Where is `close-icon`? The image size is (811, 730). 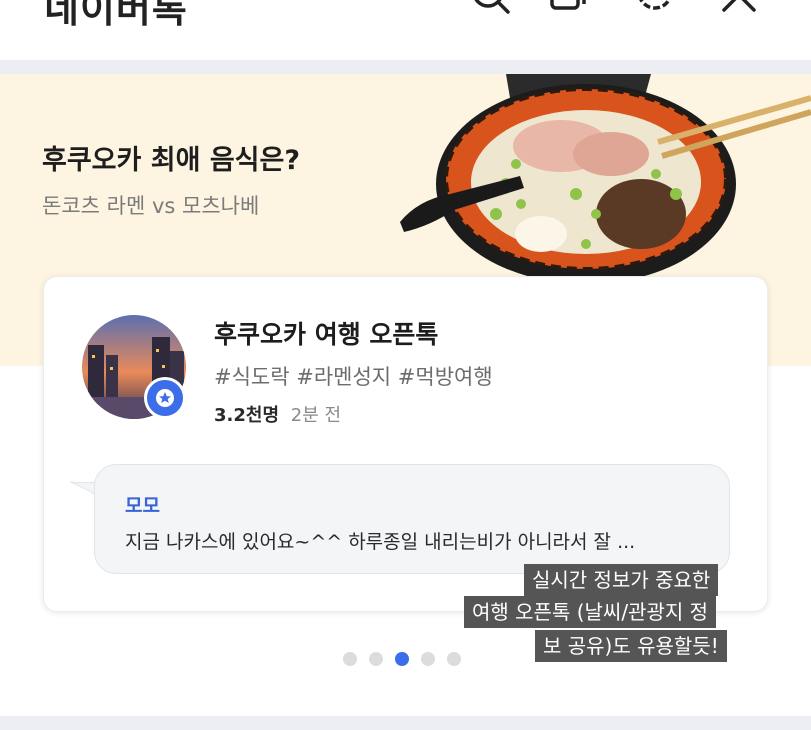 close-icon is located at coordinates (739, 10).